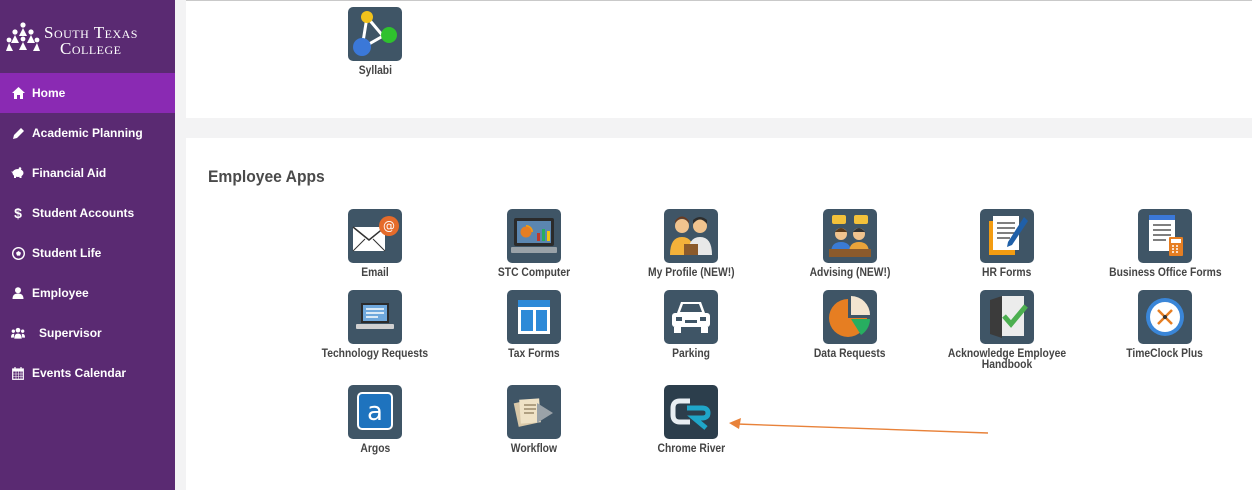 This screenshot has width=1252, height=490. Describe the element at coordinates (1165, 272) in the screenshot. I see `app-label: Business Office Forms` at that location.